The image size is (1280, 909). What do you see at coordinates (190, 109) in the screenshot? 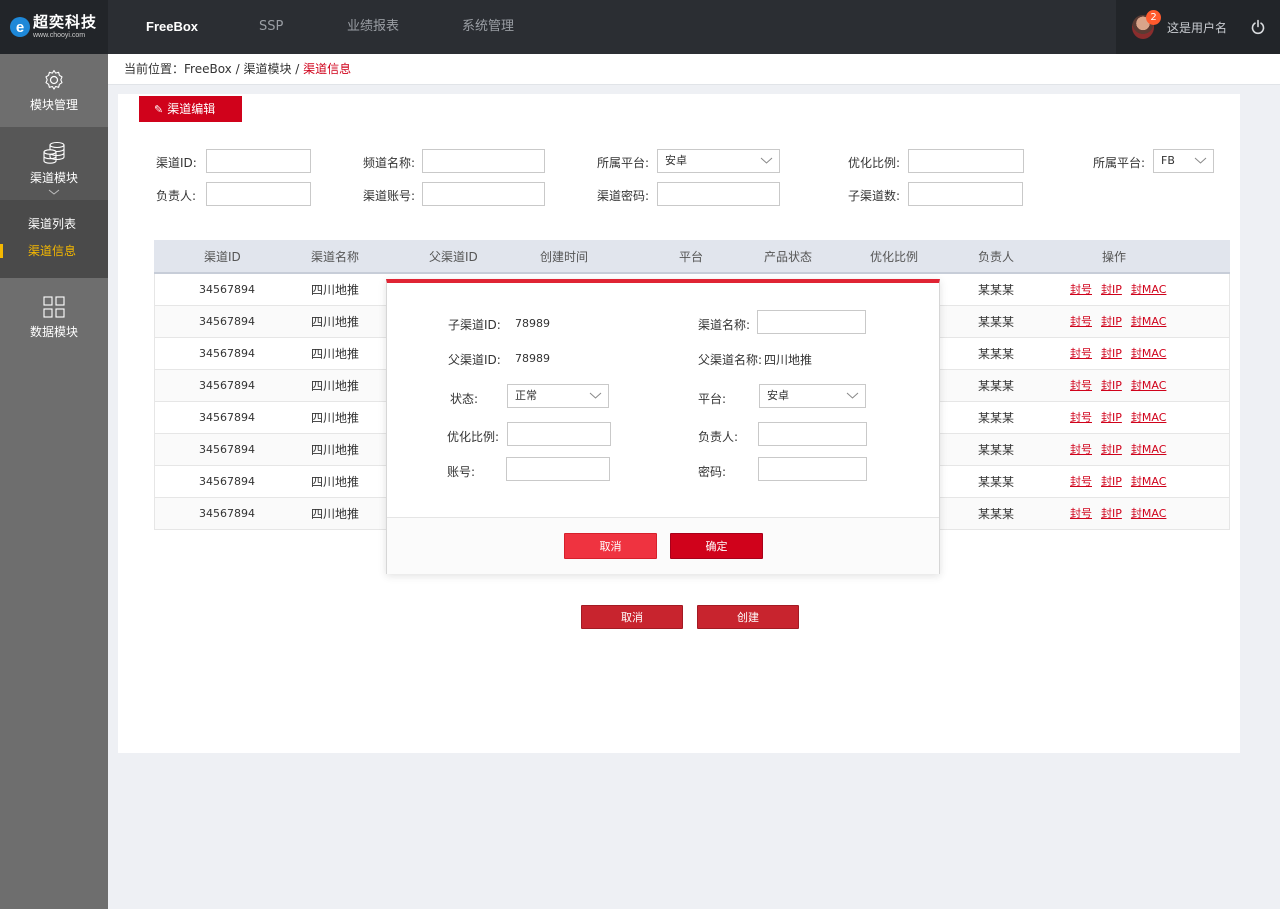
I see `tab-channel-edit: ✎ 渠道编辑` at bounding box center [190, 109].